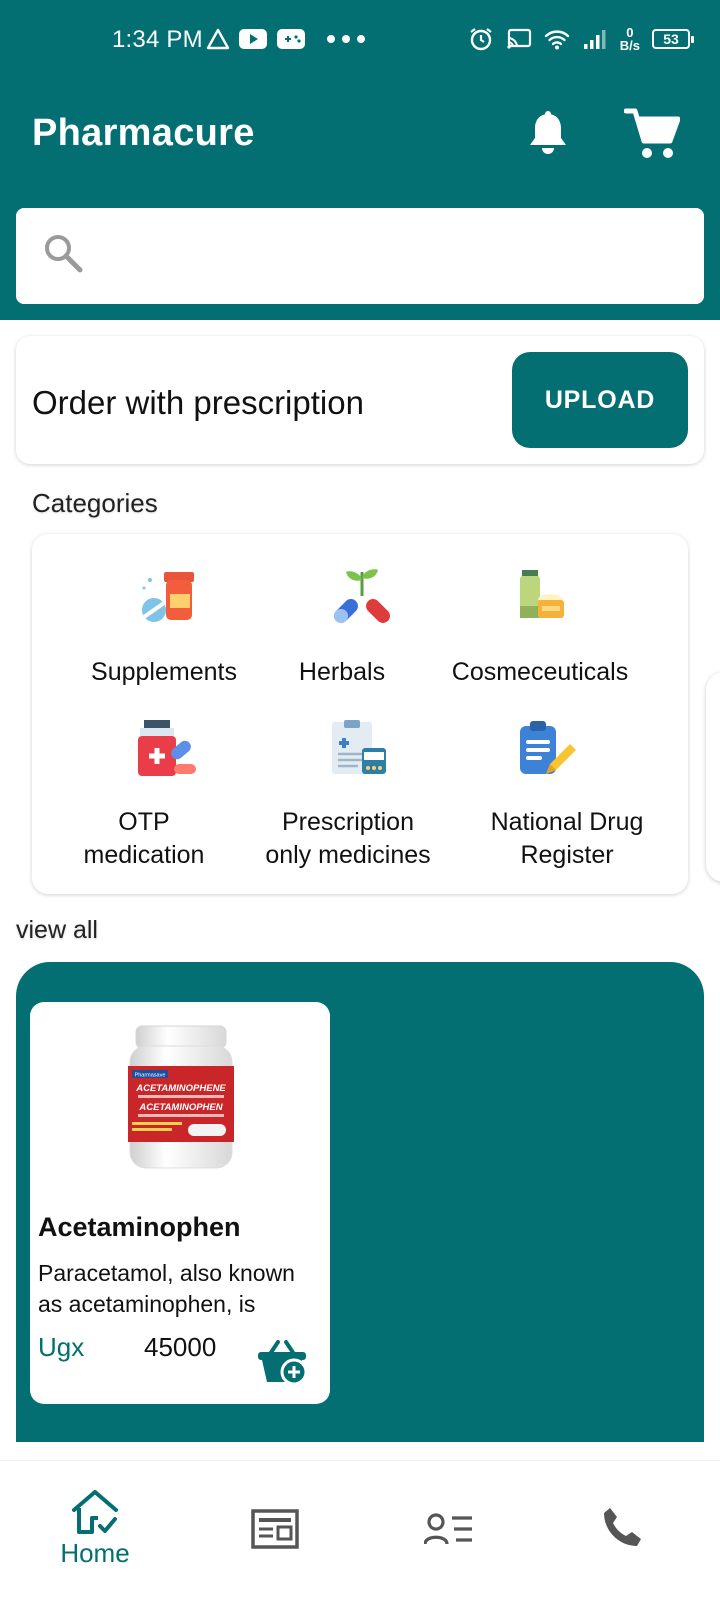  What do you see at coordinates (540, 598) in the screenshot?
I see `cosmeceuticals-icon` at bounding box center [540, 598].